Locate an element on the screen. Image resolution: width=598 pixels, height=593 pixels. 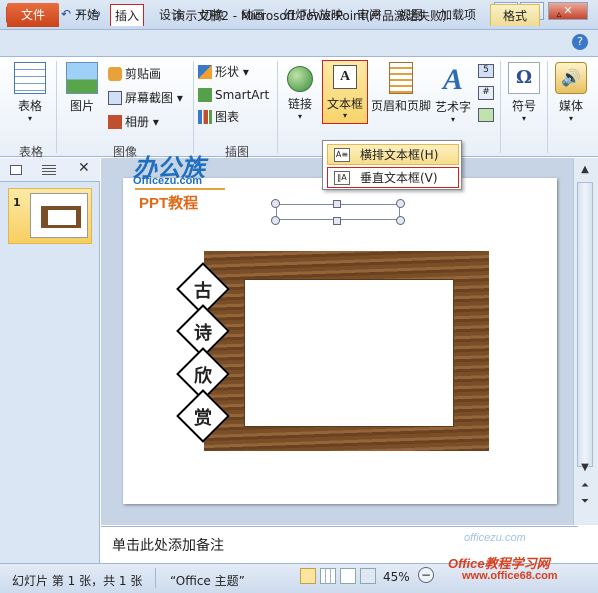
symbol-label: 符号 is located at coordinates (523, 106).